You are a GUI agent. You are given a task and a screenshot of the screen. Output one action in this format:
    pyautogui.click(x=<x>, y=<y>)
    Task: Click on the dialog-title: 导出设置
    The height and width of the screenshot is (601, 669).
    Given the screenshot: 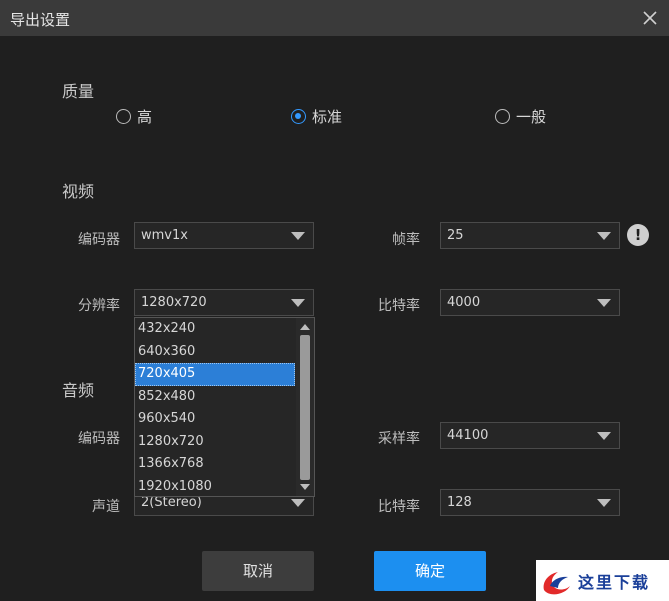 What is the action you would take?
    pyautogui.click(x=40, y=20)
    